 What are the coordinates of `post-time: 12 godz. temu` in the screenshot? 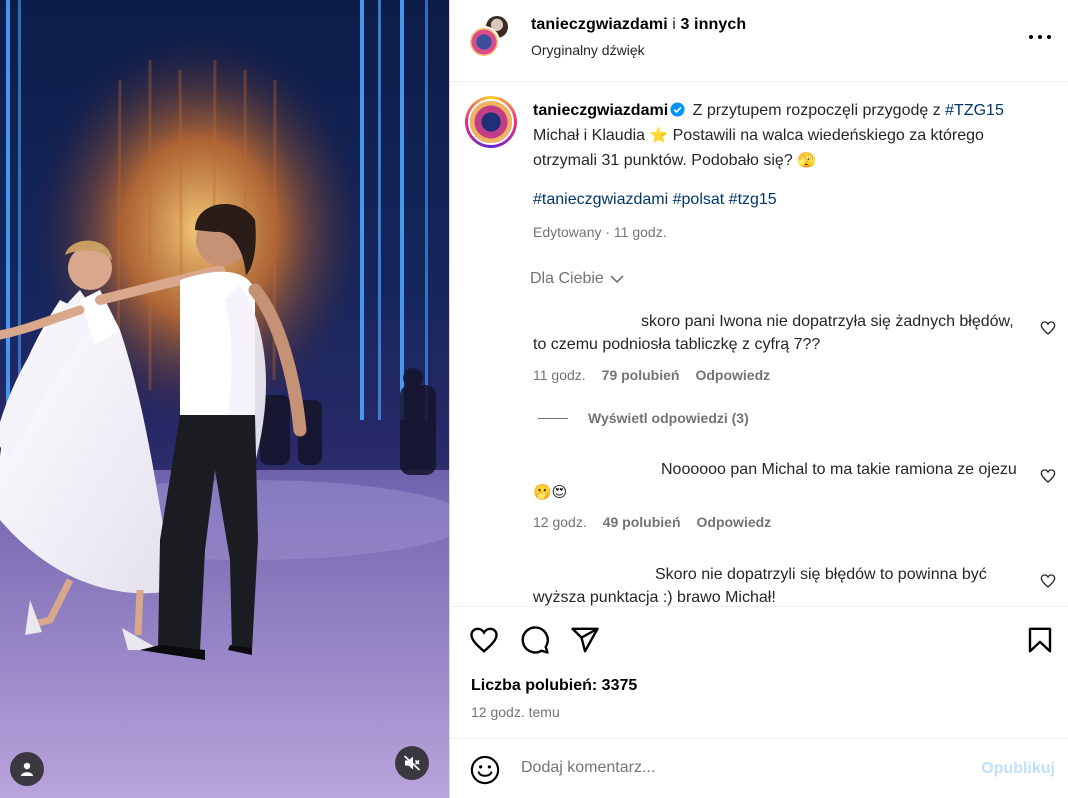 It's located at (515, 712).